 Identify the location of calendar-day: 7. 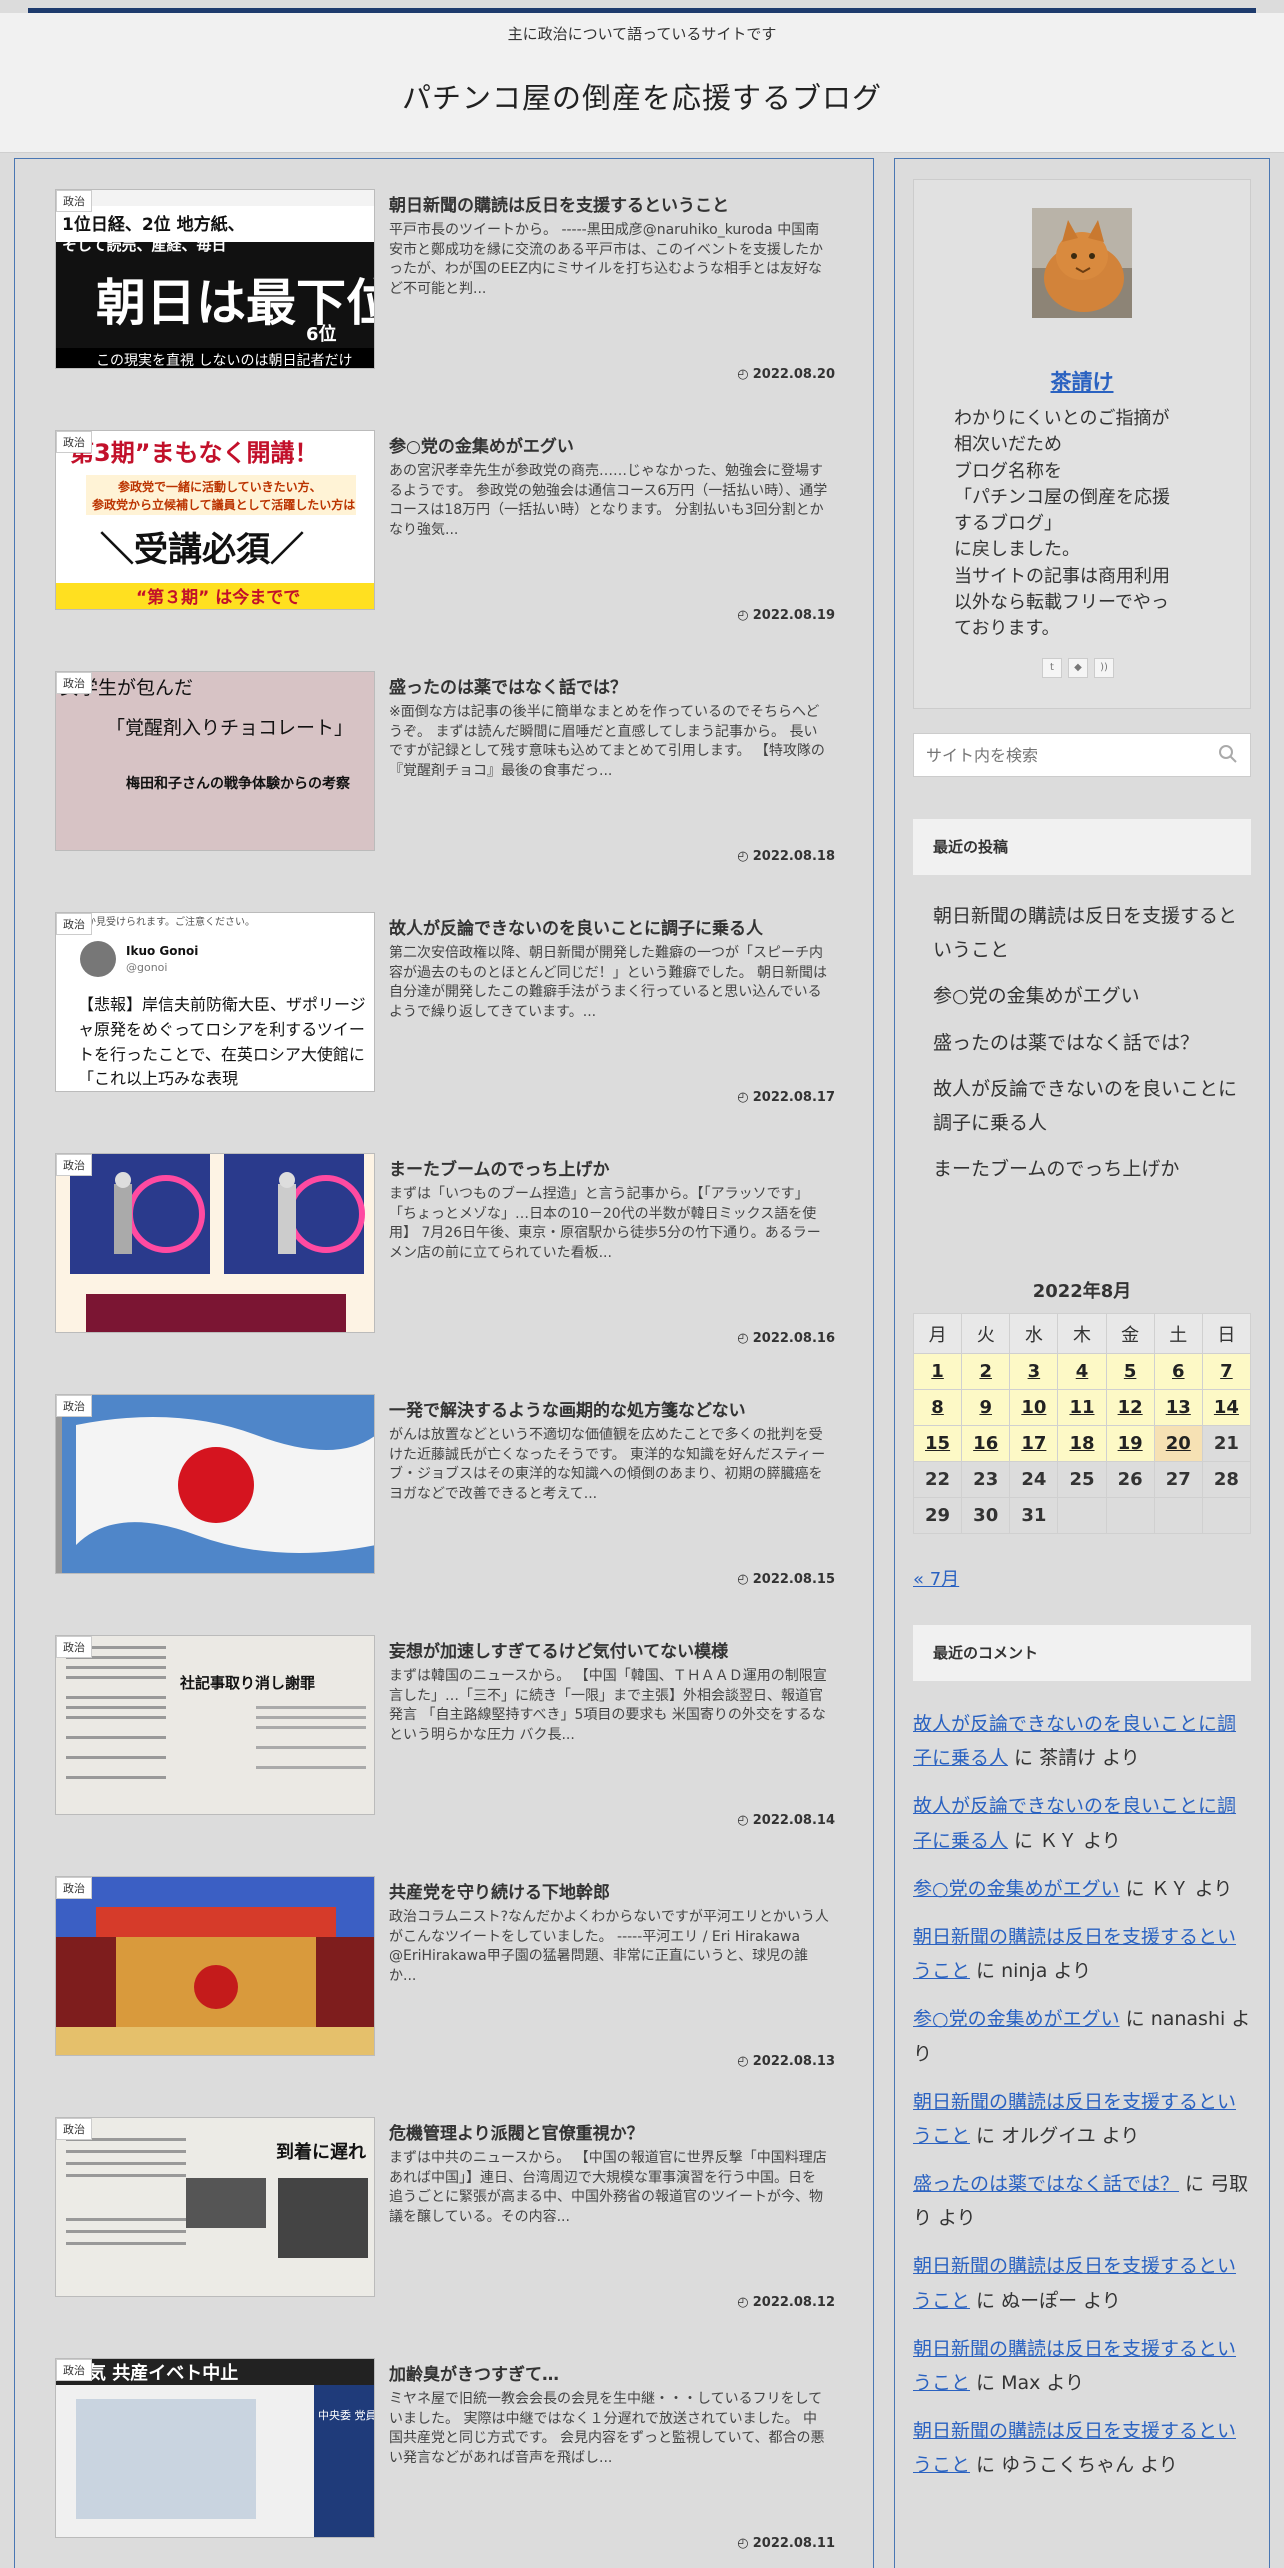
(1226, 1371).